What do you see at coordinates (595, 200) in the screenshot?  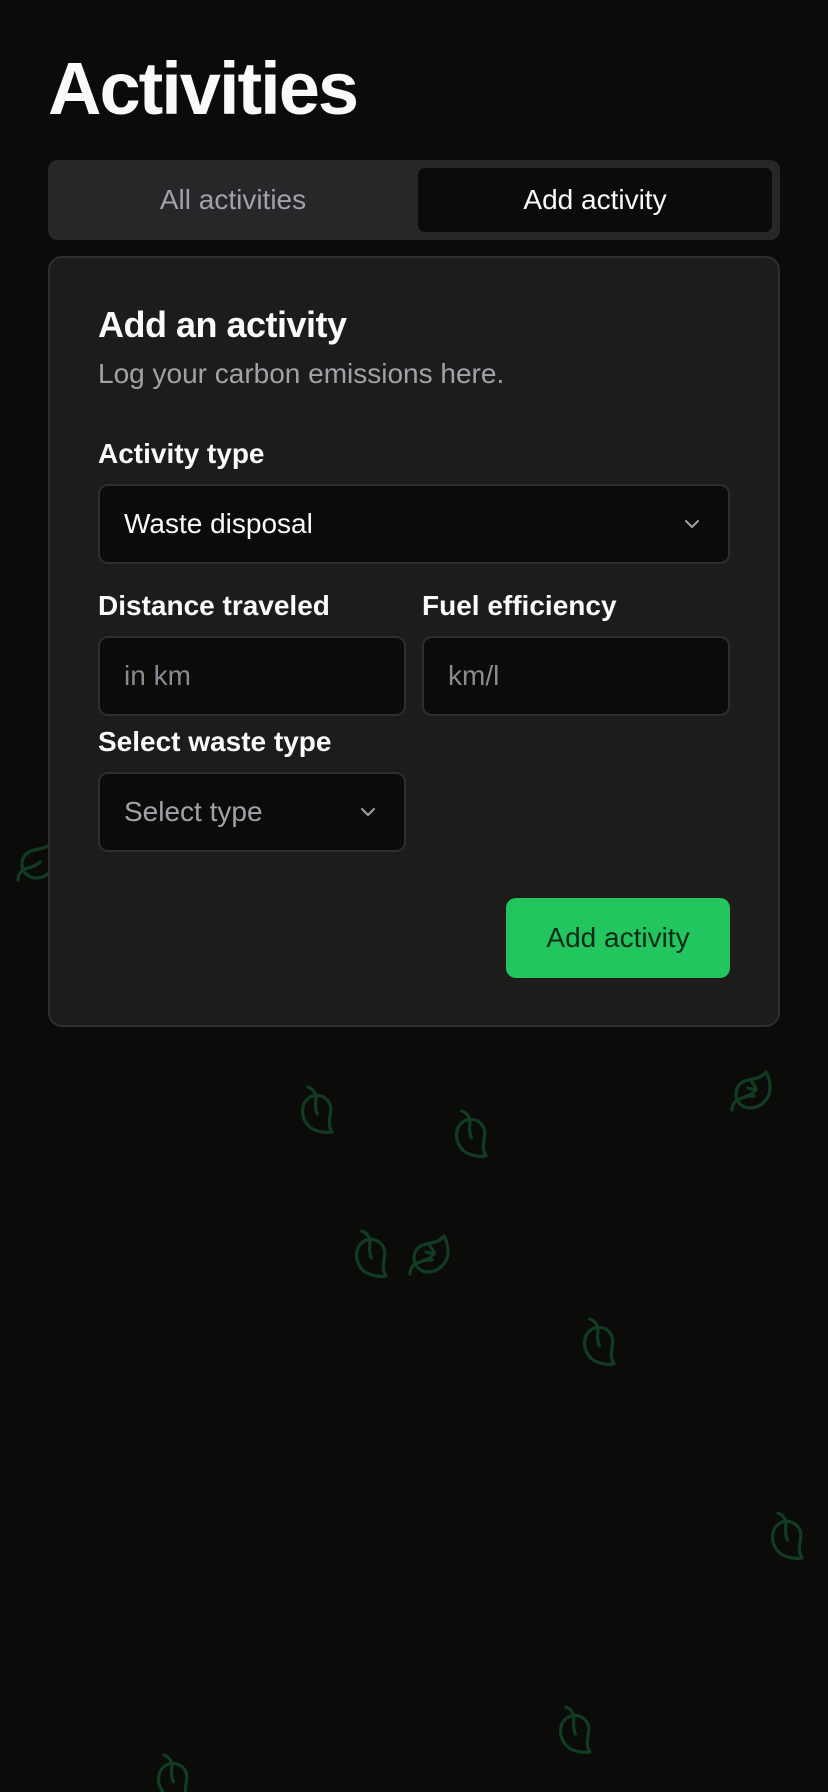 I see `tab-add-activity: Add activity` at bounding box center [595, 200].